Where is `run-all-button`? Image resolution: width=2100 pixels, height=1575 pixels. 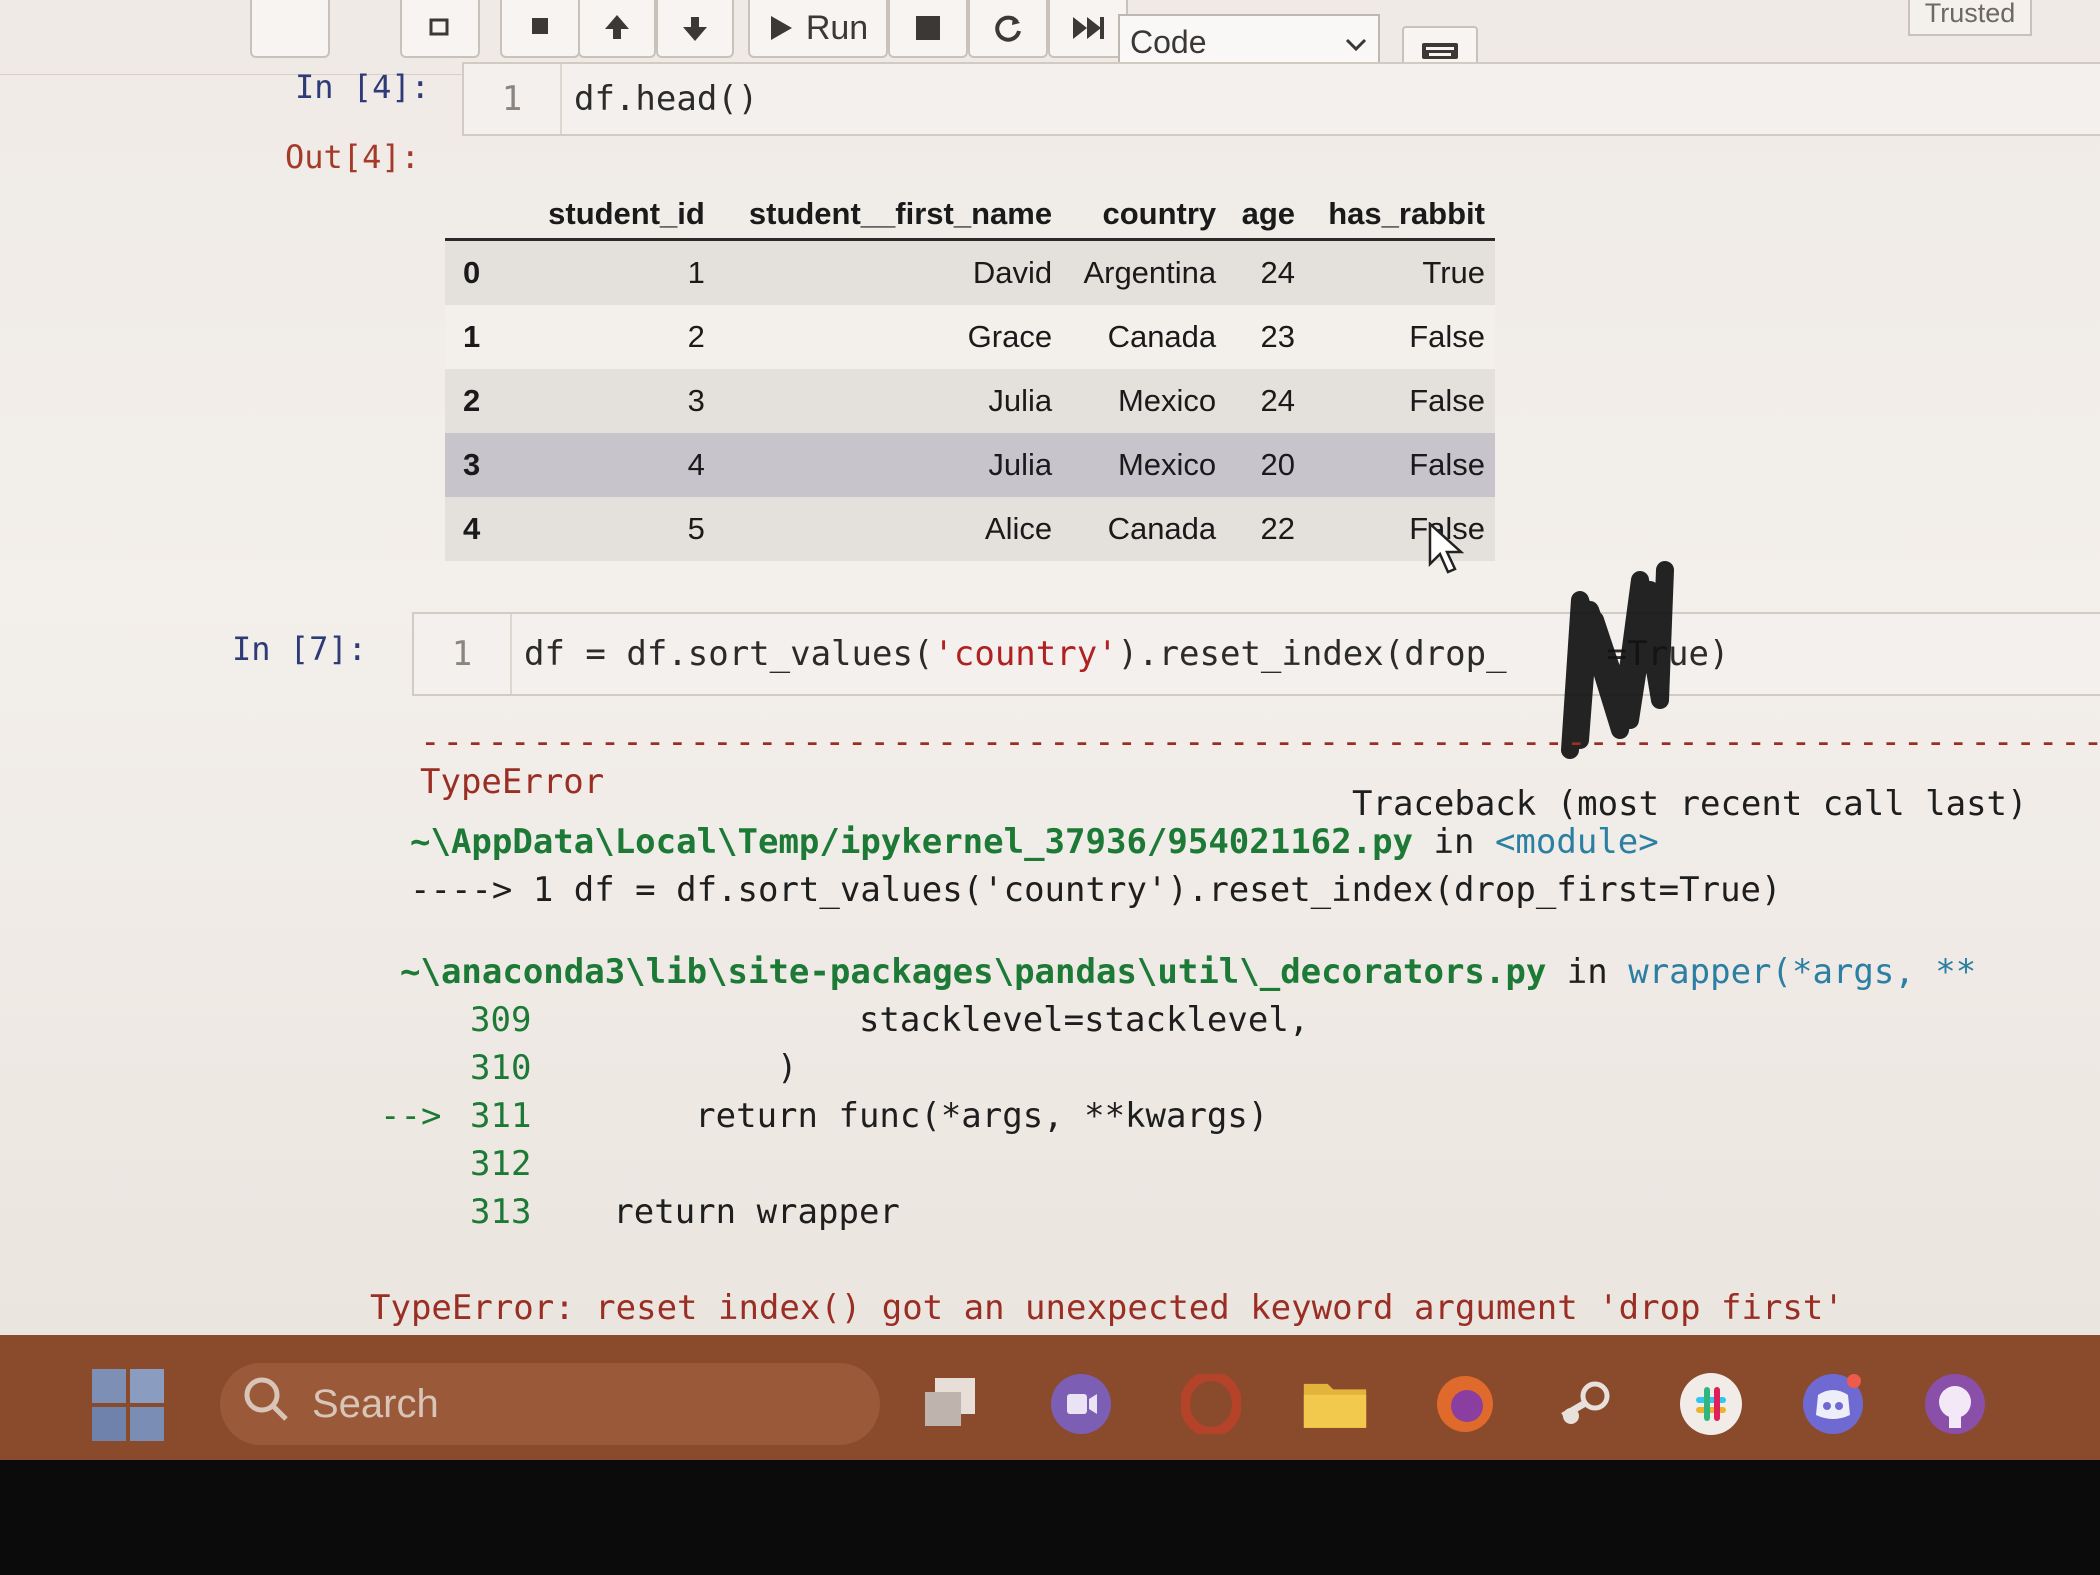 run-all-button is located at coordinates (1088, 29).